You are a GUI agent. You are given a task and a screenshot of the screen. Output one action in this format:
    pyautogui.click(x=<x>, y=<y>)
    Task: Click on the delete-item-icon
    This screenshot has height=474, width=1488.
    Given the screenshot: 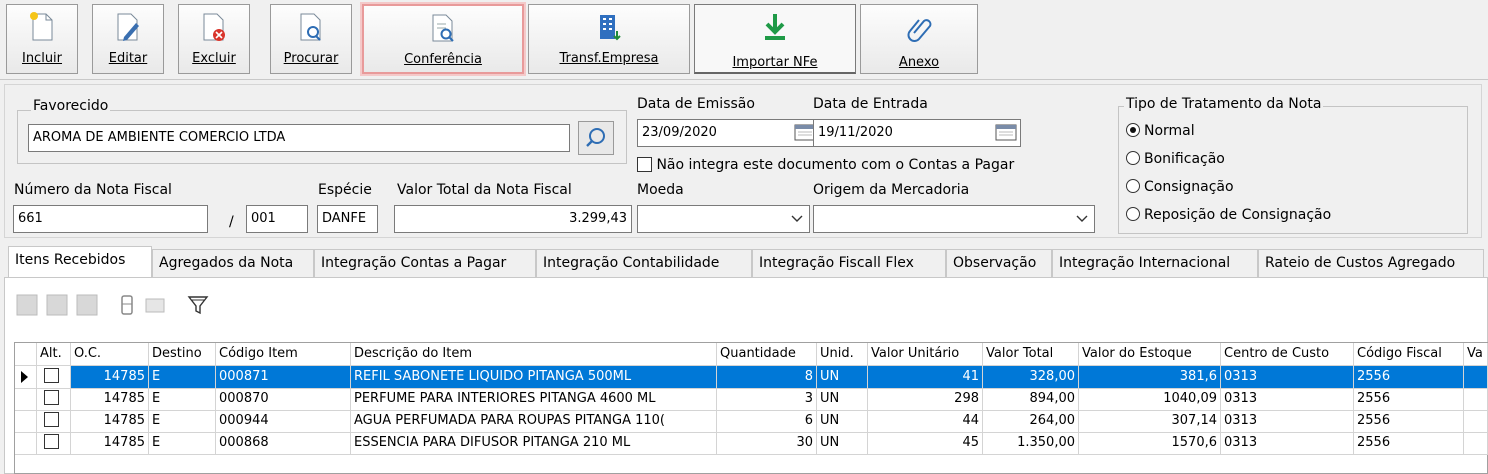 What is the action you would take?
    pyautogui.click(x=87, y=305)
    